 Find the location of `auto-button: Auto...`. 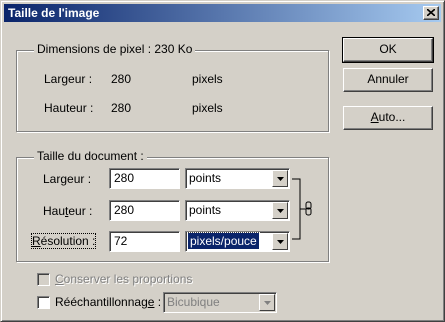

auto-button: Auto... is located at coordinates (388, 118).